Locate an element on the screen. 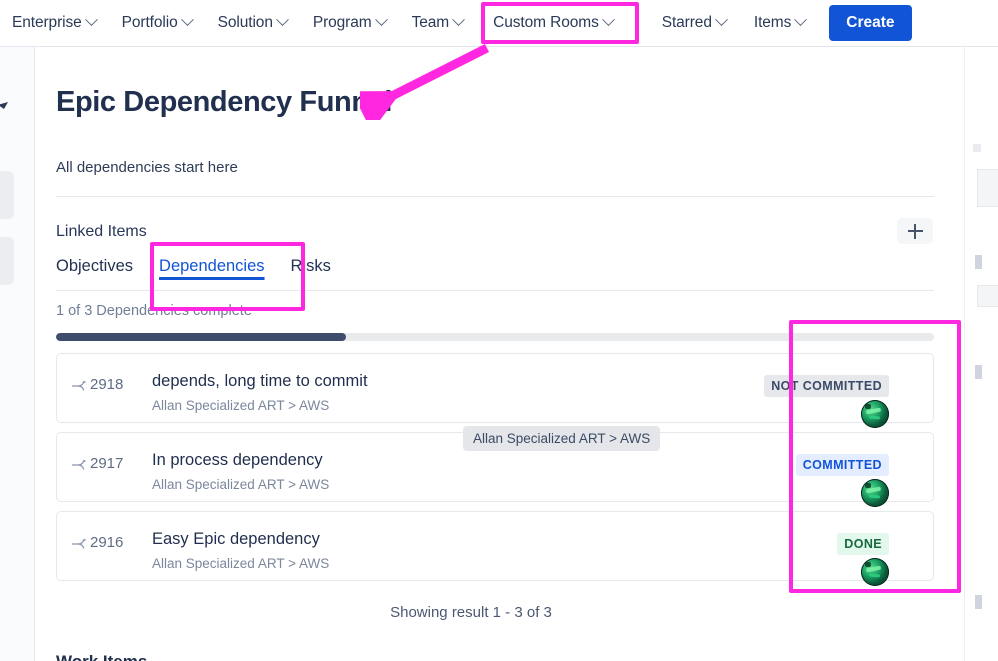  tooltip: Allan Specialized ART > AWS is located at coordinates (562, 438).